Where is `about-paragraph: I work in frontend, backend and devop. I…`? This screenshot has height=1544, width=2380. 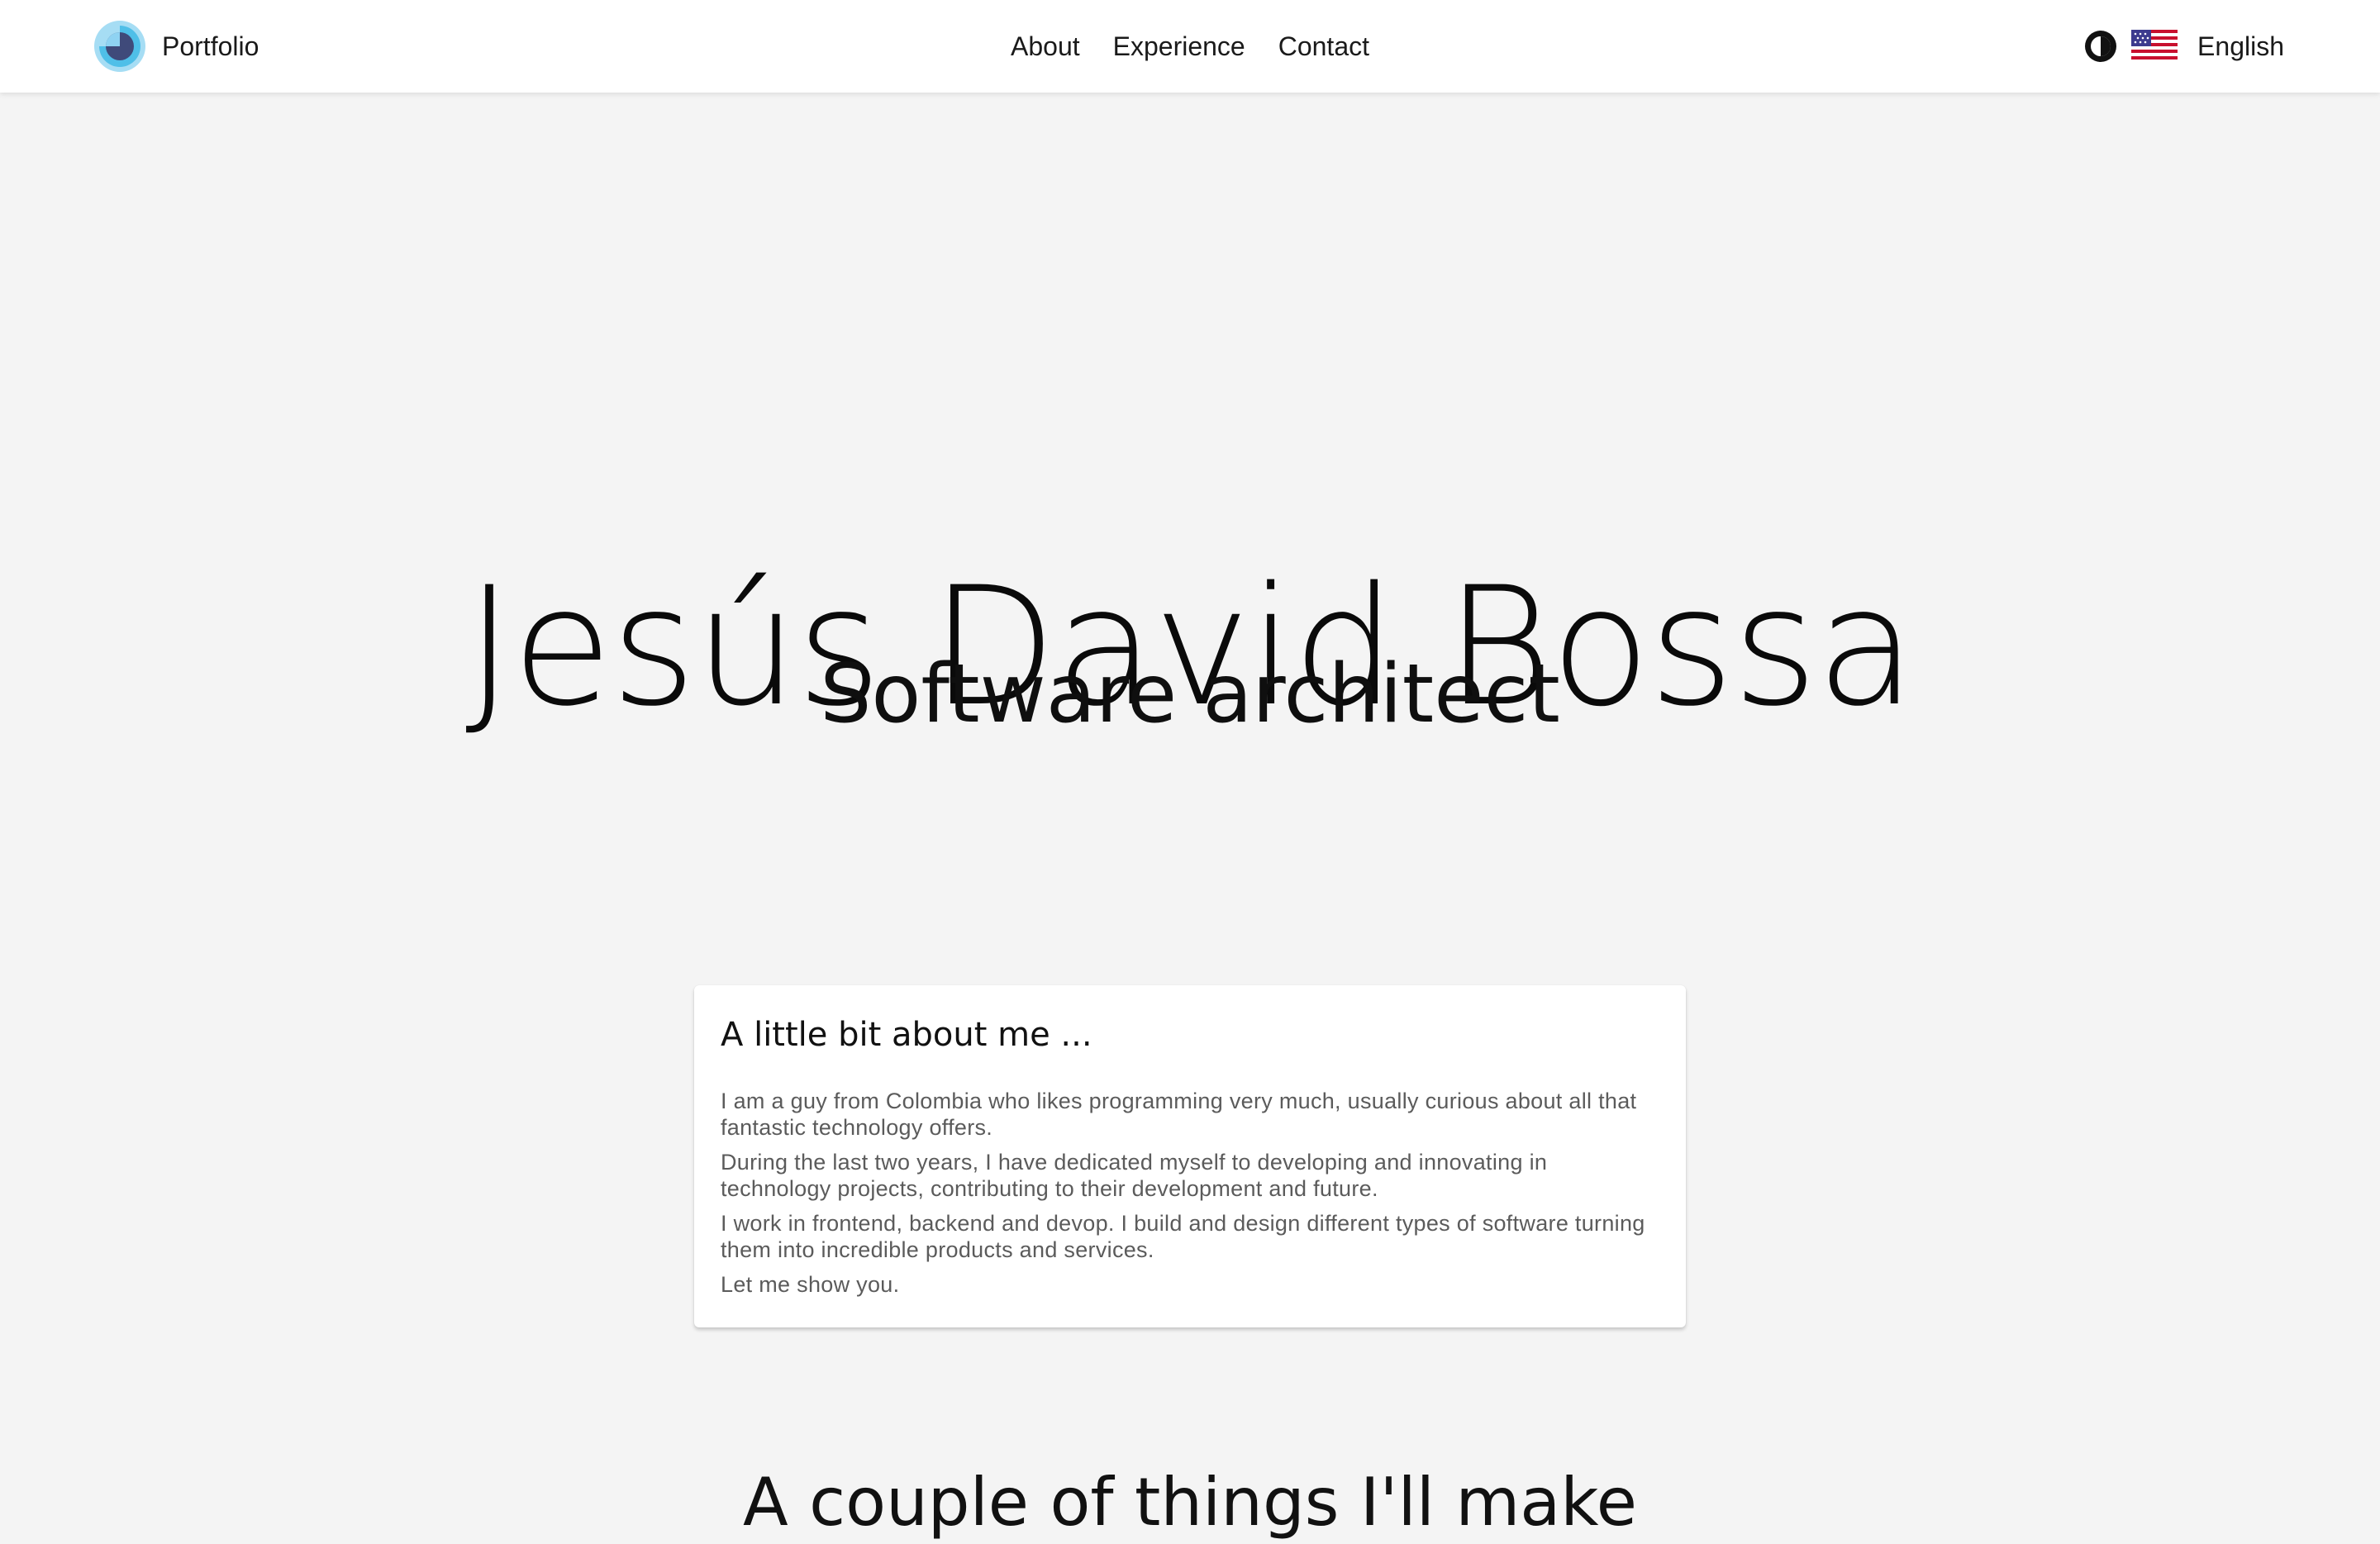 about-paragraph: I work in frontend, backend and devop. I… is located at coordinates (1183, 1236).